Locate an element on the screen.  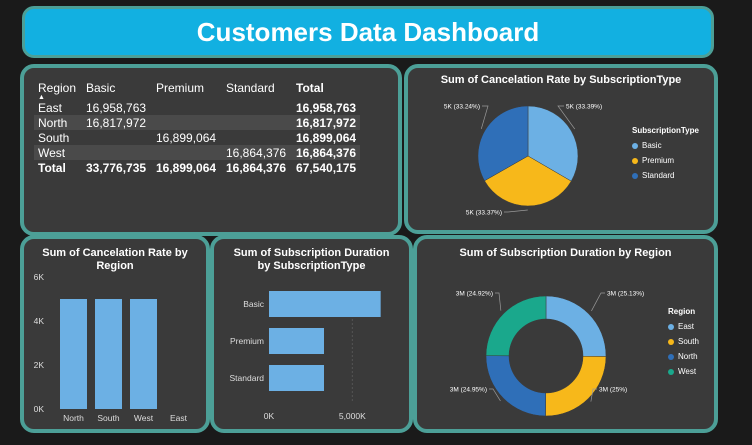
dashboard-title: Customers Data Dashboard is located at coordinates (368, 31).